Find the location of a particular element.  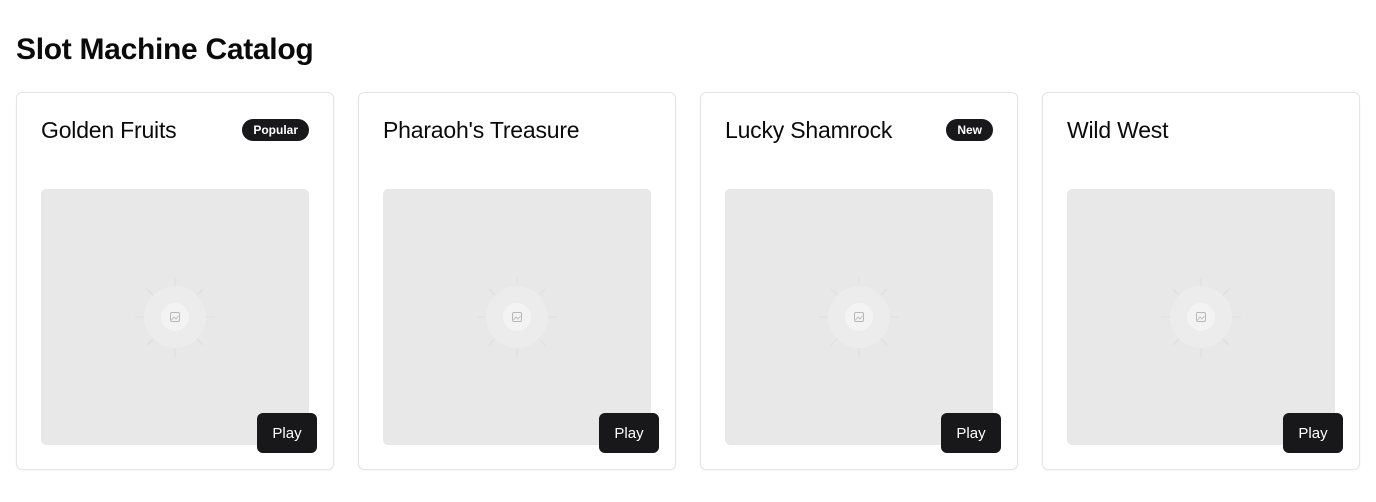

page-title: Slot Machine Catalog is located at coordinates (165, 49).